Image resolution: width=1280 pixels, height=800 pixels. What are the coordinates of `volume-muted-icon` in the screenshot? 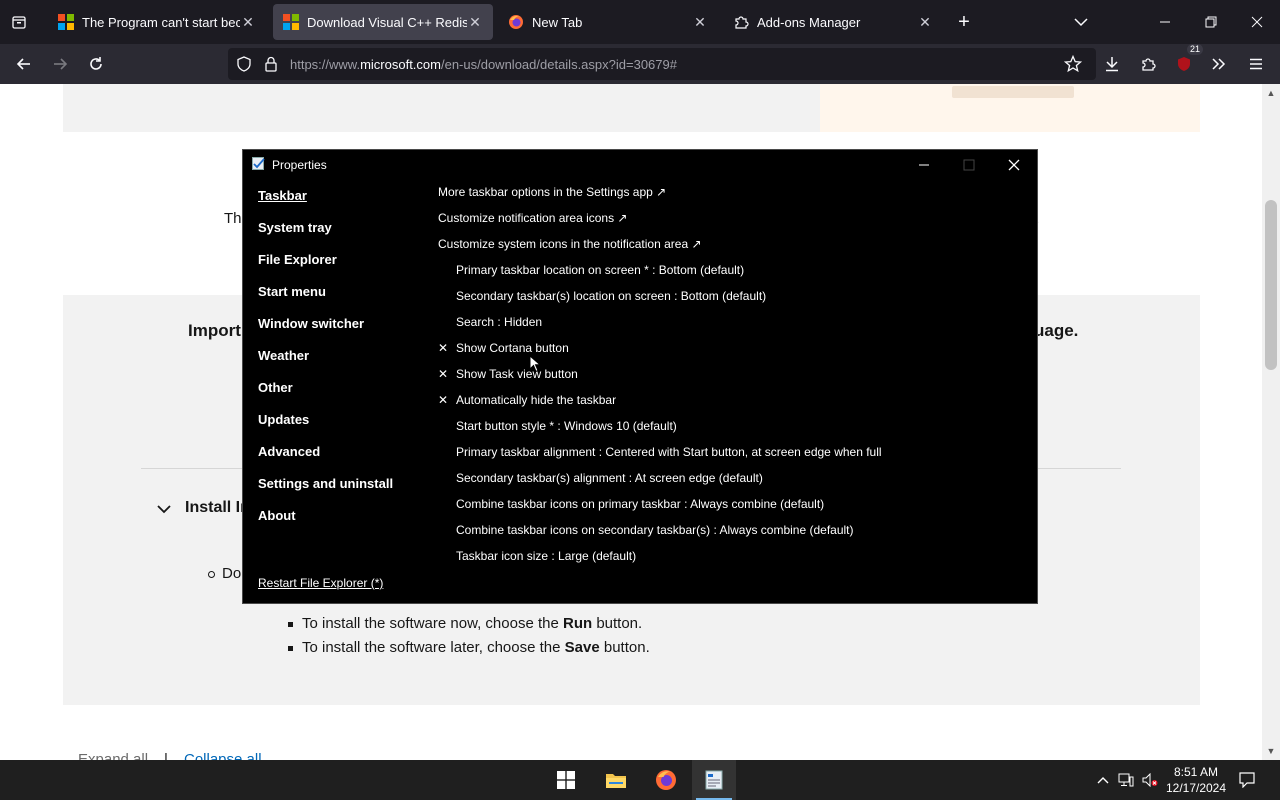 It's located at (1150, 780).